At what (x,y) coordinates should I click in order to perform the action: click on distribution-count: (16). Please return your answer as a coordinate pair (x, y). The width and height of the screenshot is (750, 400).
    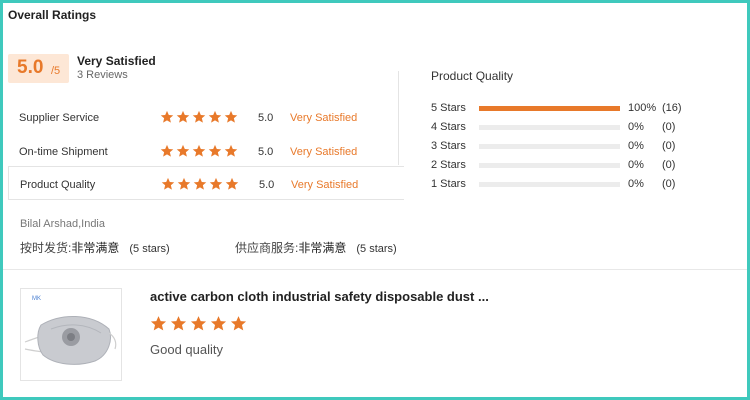
    Looking at the image, I should click on (672, 108).